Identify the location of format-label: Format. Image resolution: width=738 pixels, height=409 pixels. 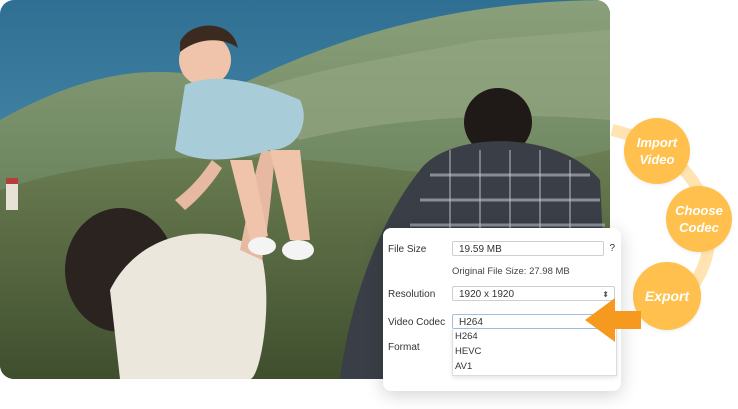
(404, 347).